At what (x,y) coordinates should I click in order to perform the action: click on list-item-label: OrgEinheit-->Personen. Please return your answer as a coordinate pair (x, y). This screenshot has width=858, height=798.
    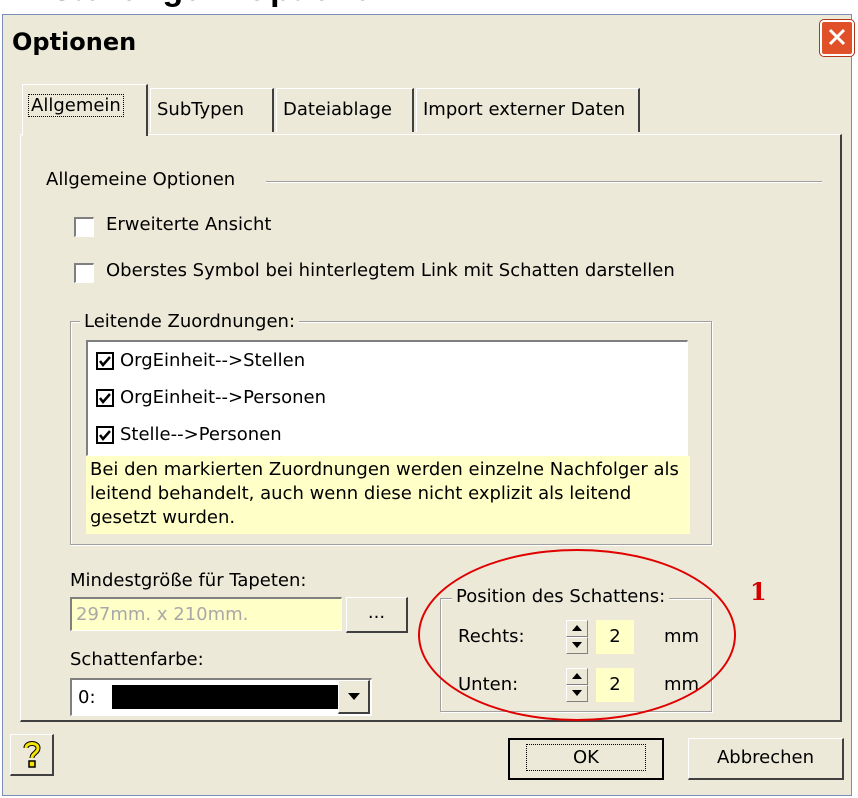
    Looking at the image, I should click on (223, 397).